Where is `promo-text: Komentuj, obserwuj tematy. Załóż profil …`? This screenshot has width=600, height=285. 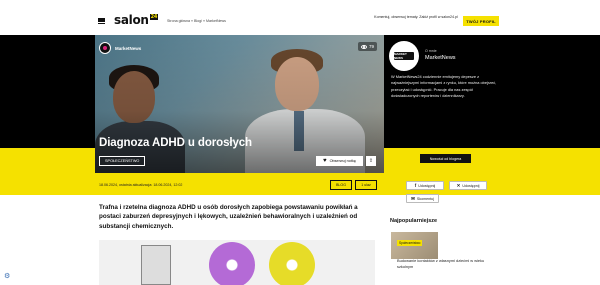 promo-text: Komentuj, obserwuj tematy. Załóż profil … is located at coordinates (416, 17).